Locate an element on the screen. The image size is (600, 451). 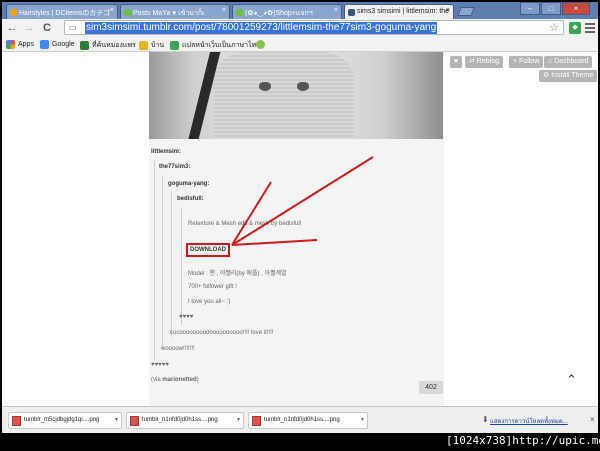
extension-icon: ◆ is located at coordinates (575, 28).